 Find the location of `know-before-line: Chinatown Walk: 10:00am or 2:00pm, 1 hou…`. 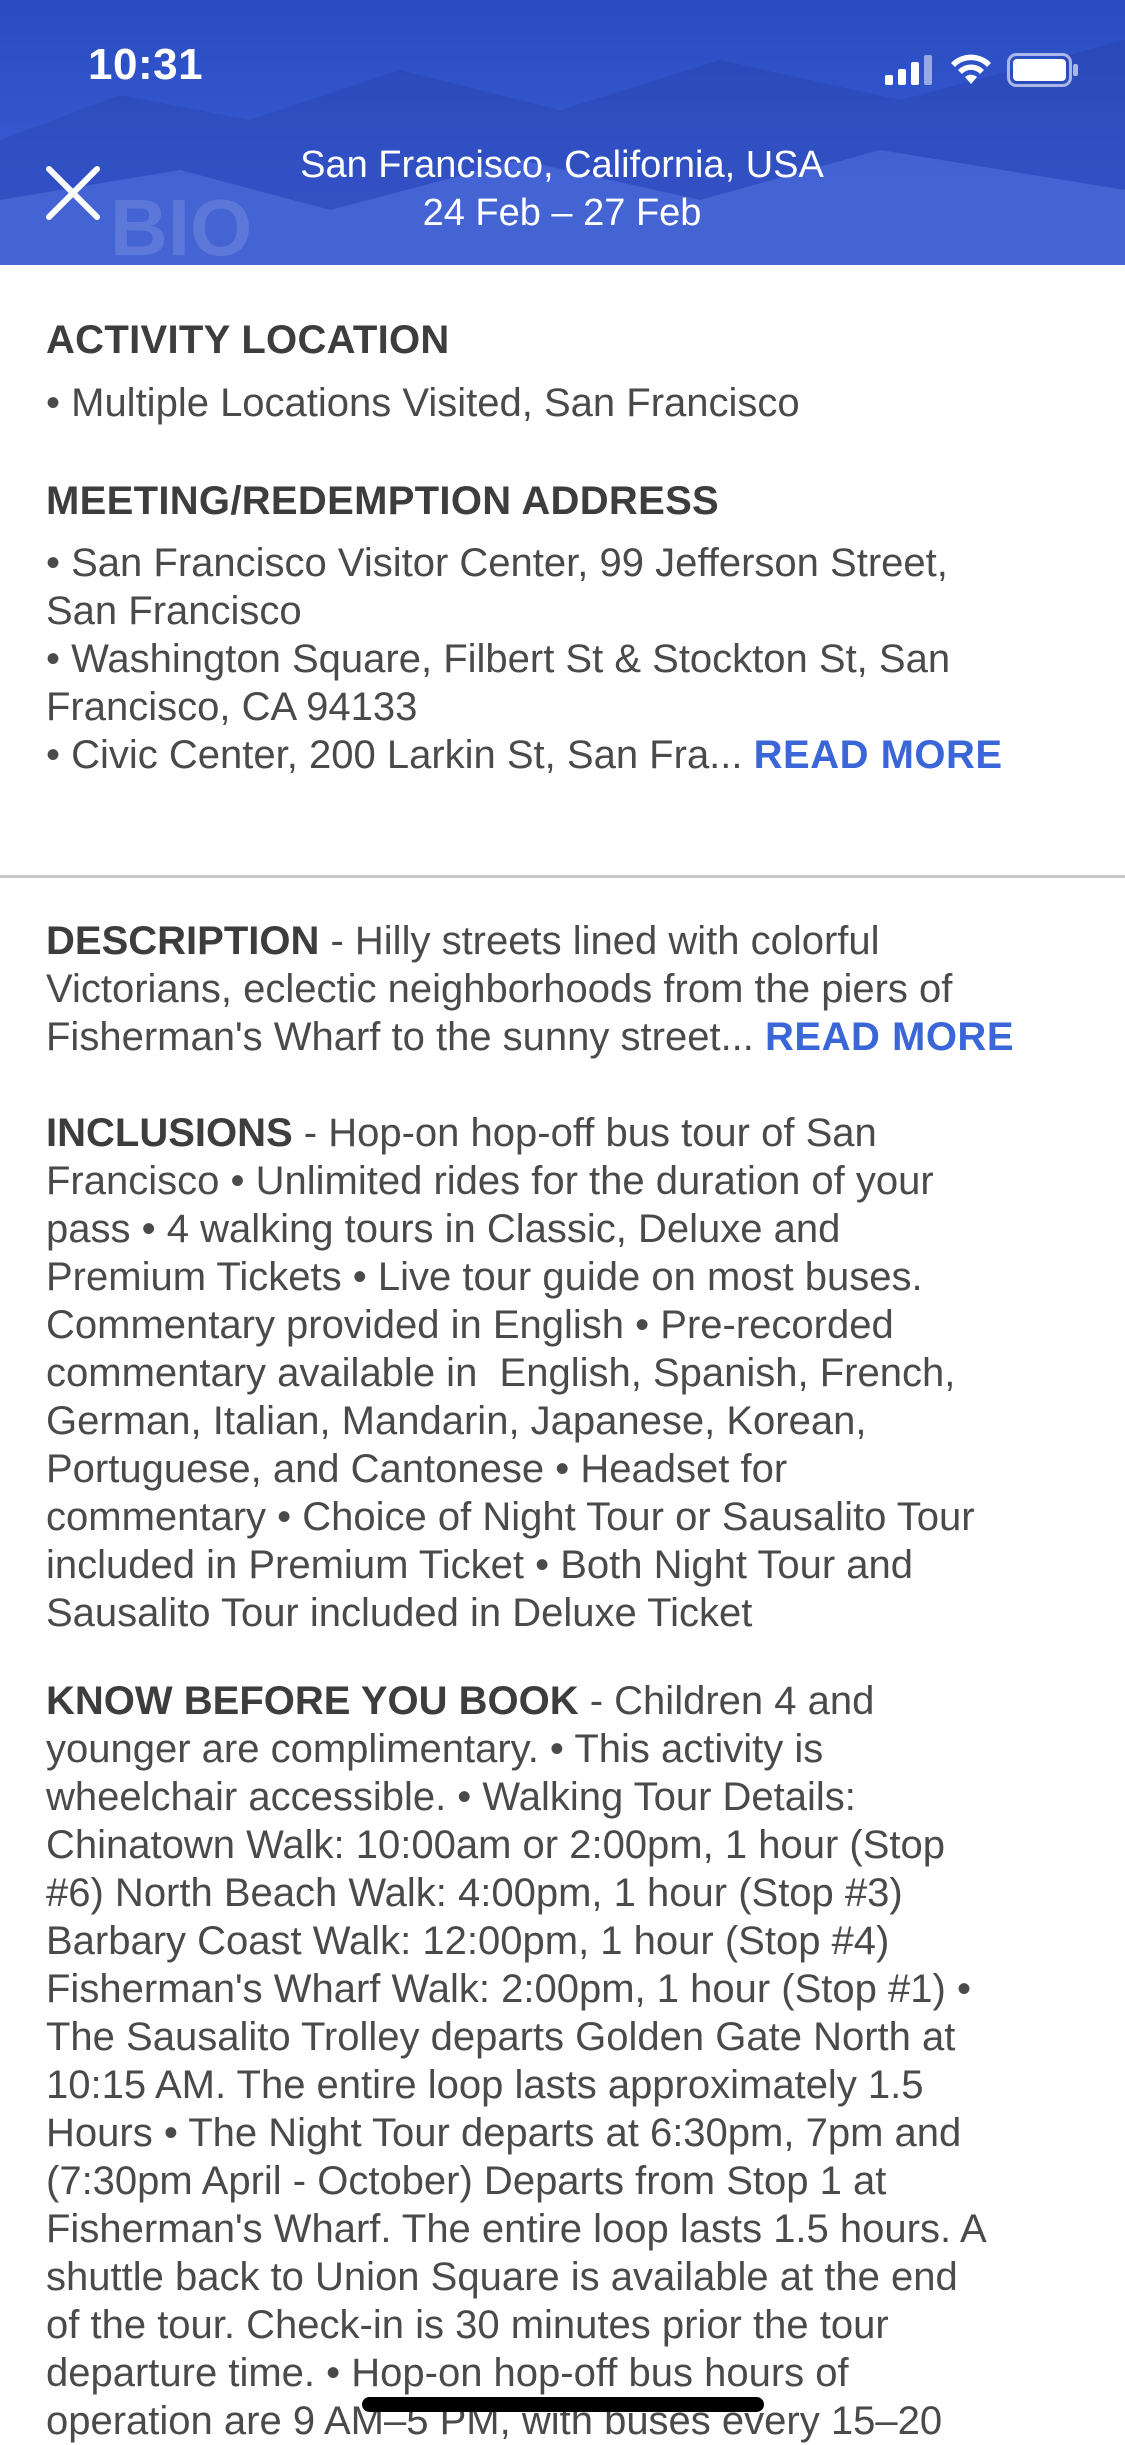

know-before-line: Chinatown Walk: 10:00am or 2:00pm, 1 hou… is located at coordinates (495, 1845).